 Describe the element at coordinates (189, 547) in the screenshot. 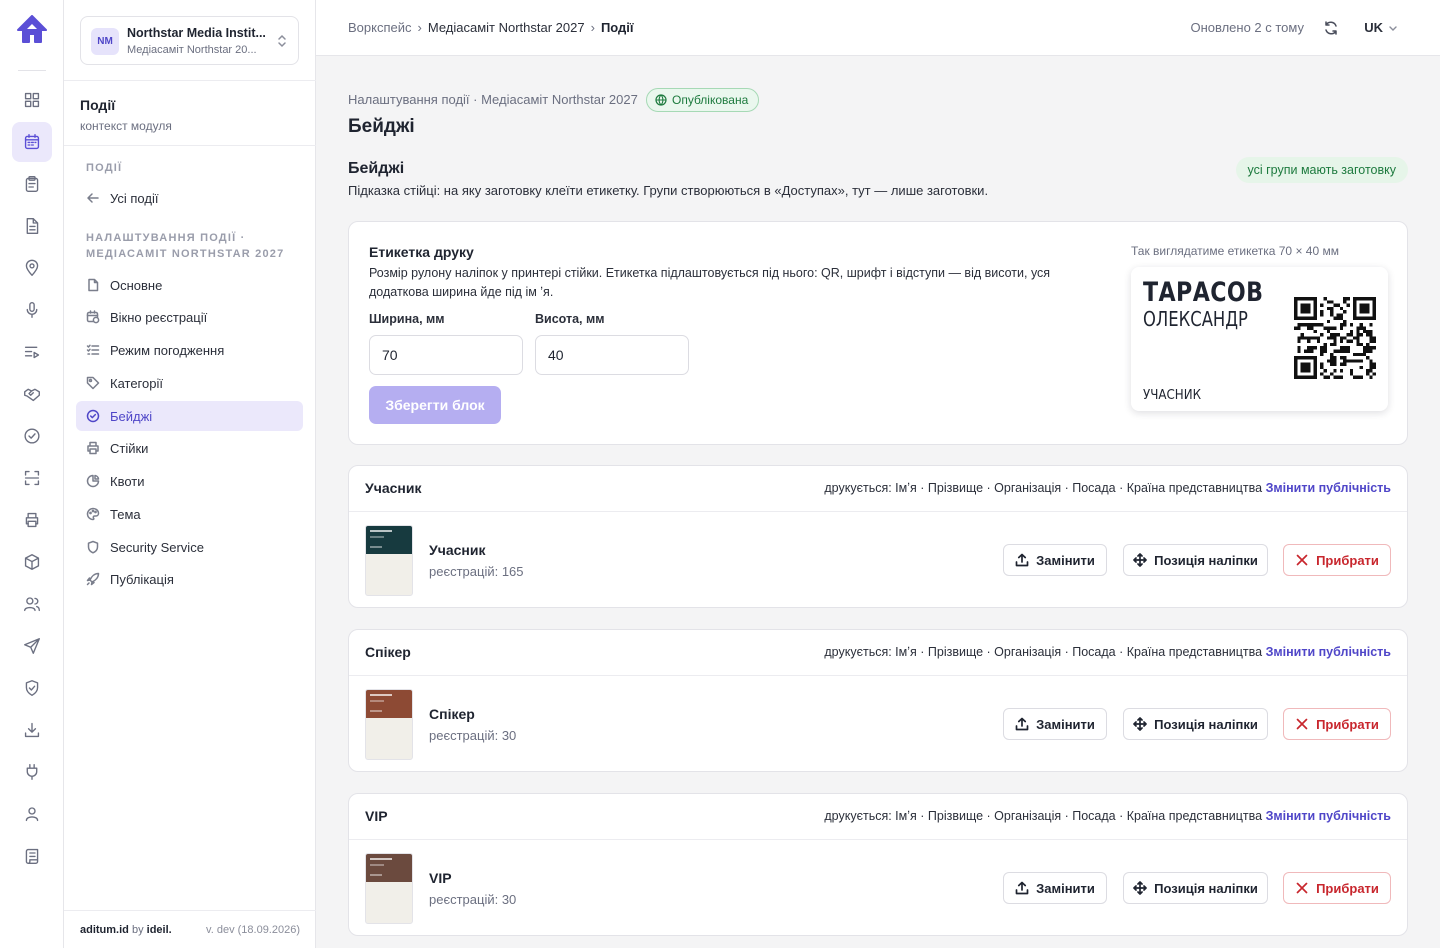

I see `sidebar-item-9: Security Service` at that location.